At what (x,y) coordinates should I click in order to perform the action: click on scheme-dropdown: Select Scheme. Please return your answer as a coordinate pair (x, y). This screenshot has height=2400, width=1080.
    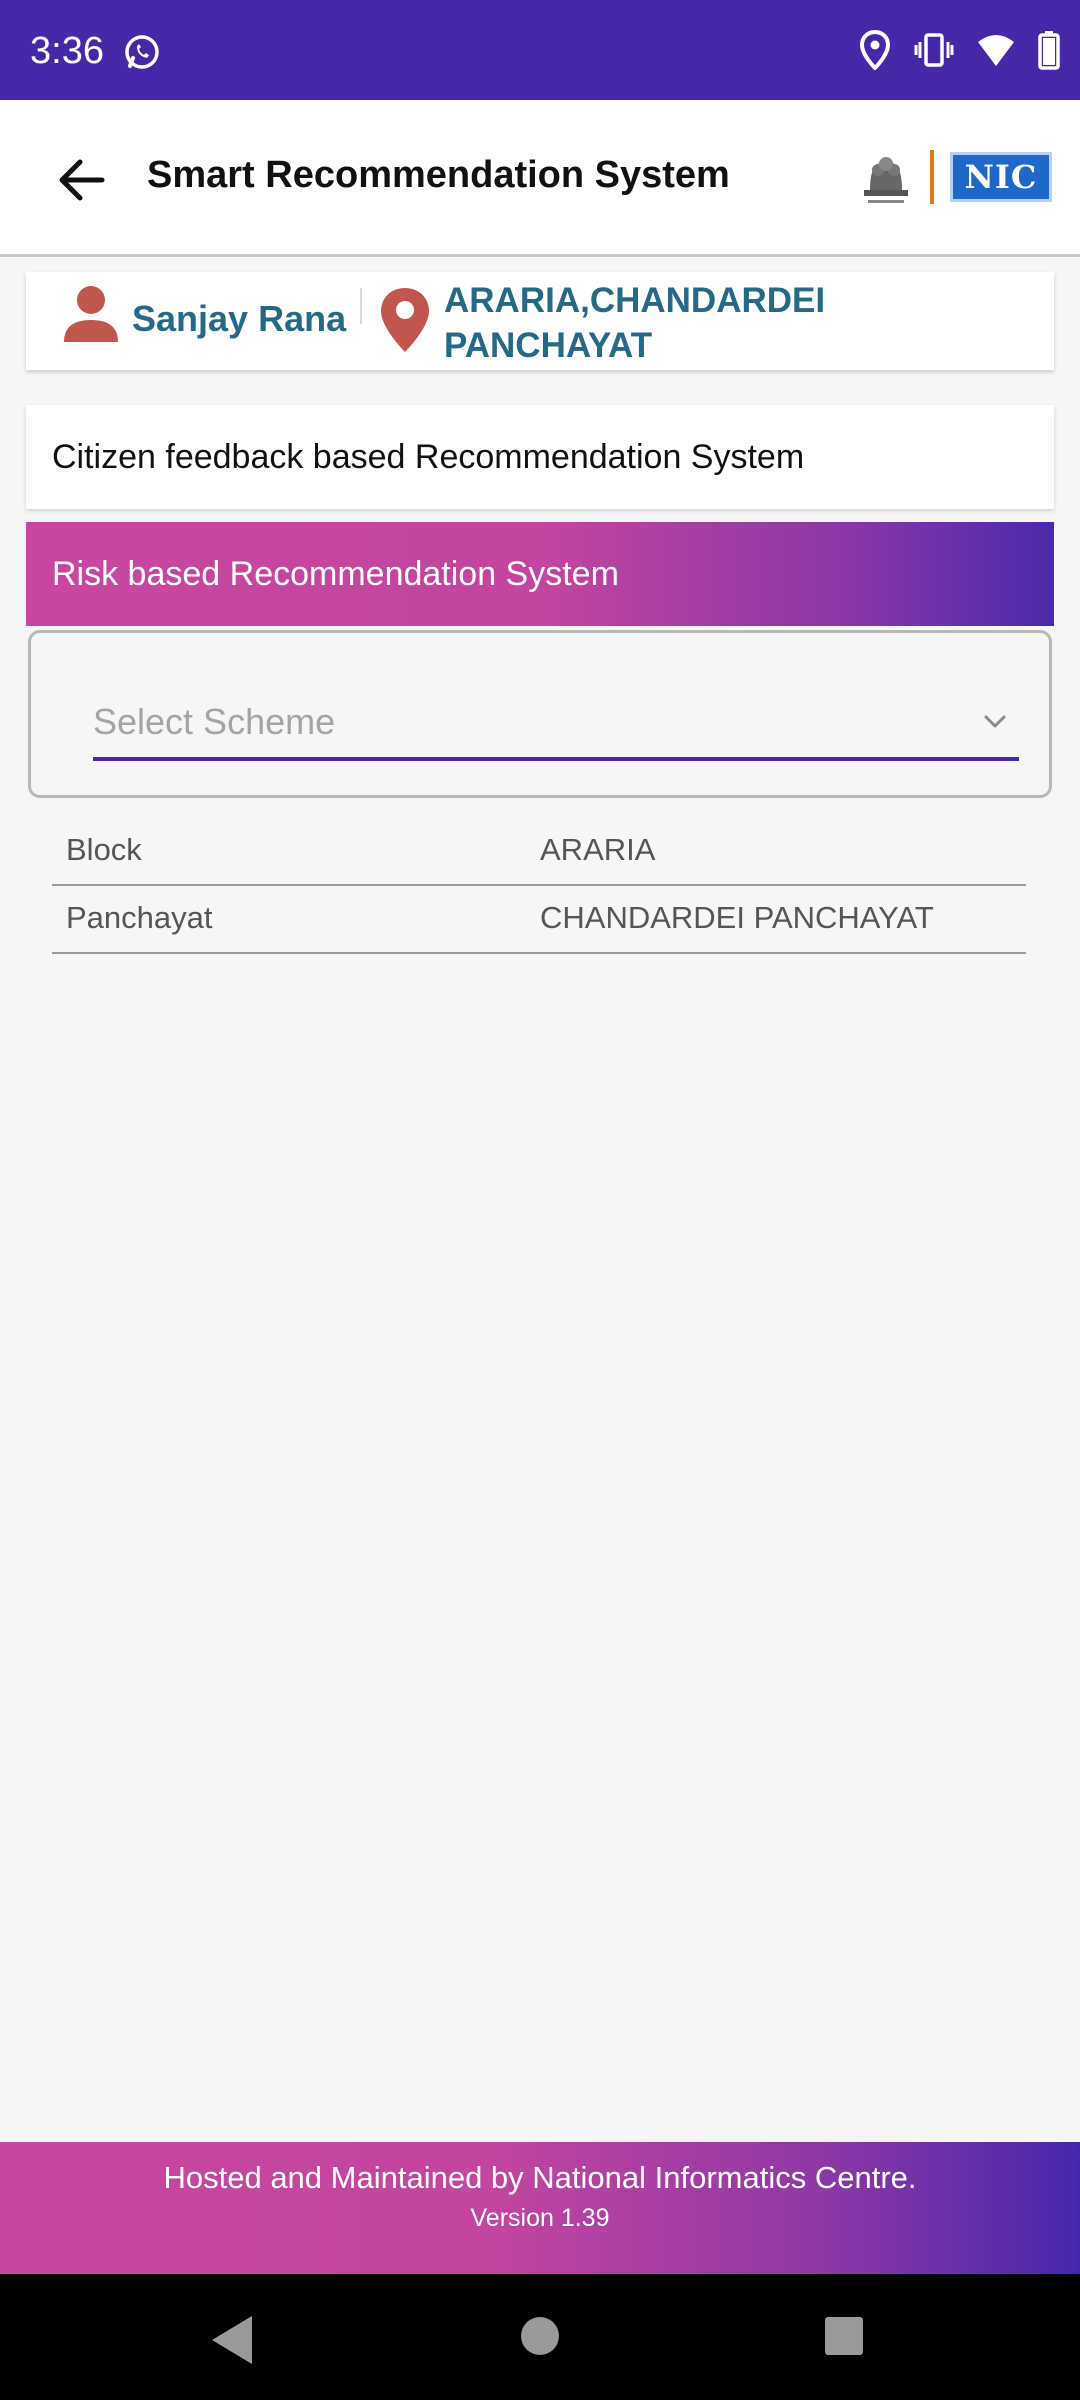
    Looking at the image, I should click on (556, 728).